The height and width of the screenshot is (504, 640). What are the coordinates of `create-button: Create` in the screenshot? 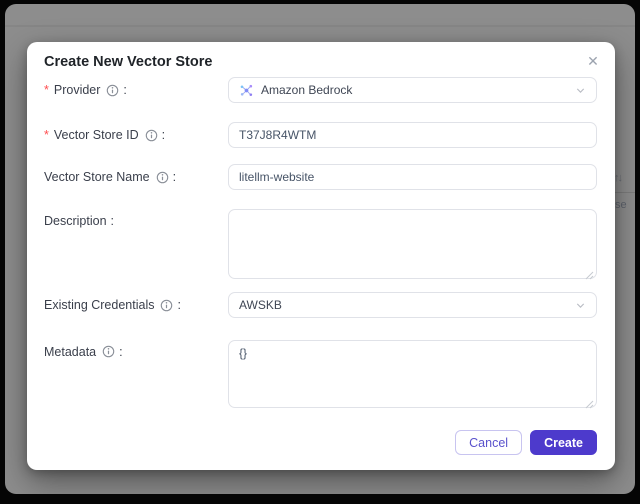 It's located at (563, 442).